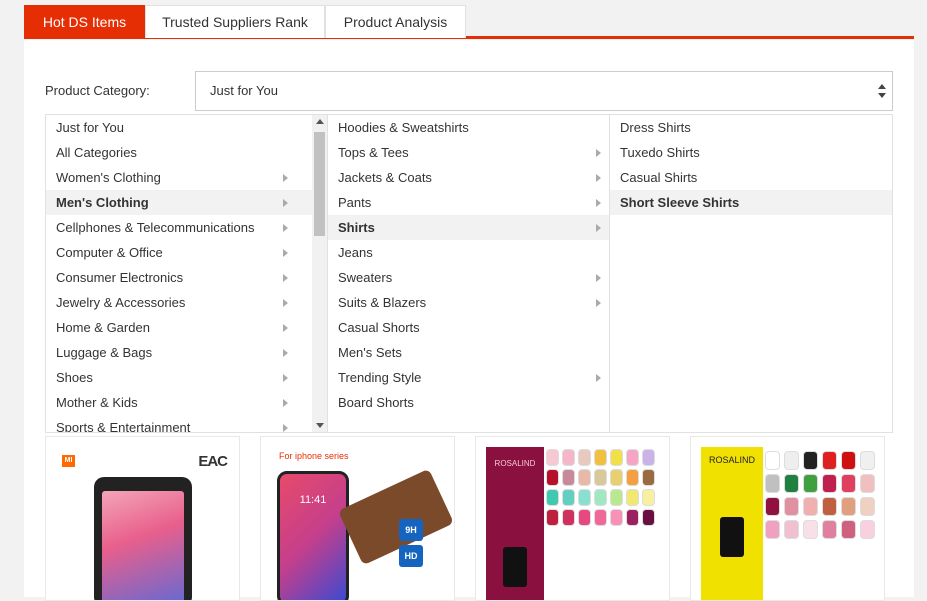  Describe the element at coordinates (244, 90) in the screenshot. I see `product-category-value: Just for You` at that location.